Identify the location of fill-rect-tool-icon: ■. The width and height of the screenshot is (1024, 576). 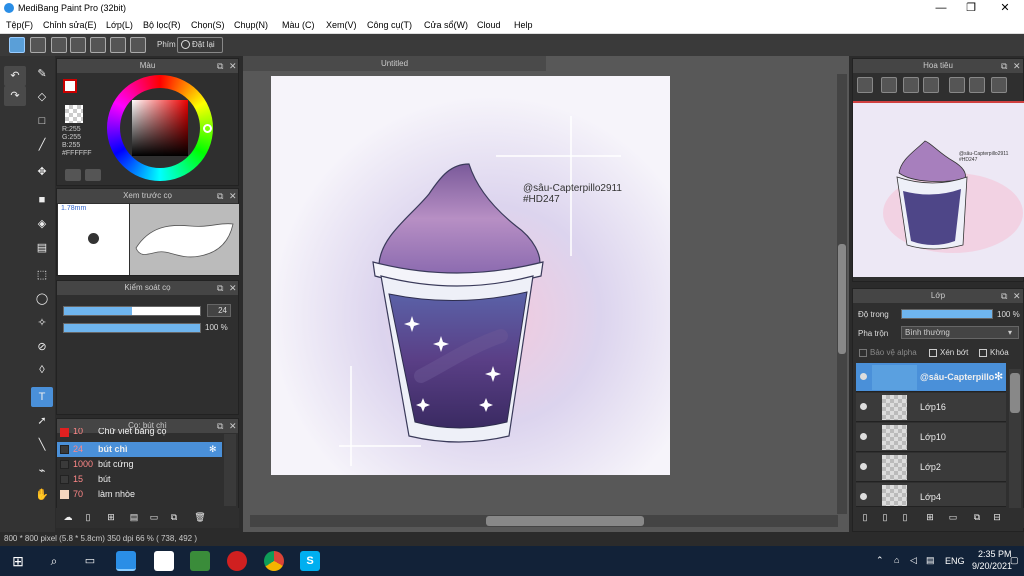
(42, 200).